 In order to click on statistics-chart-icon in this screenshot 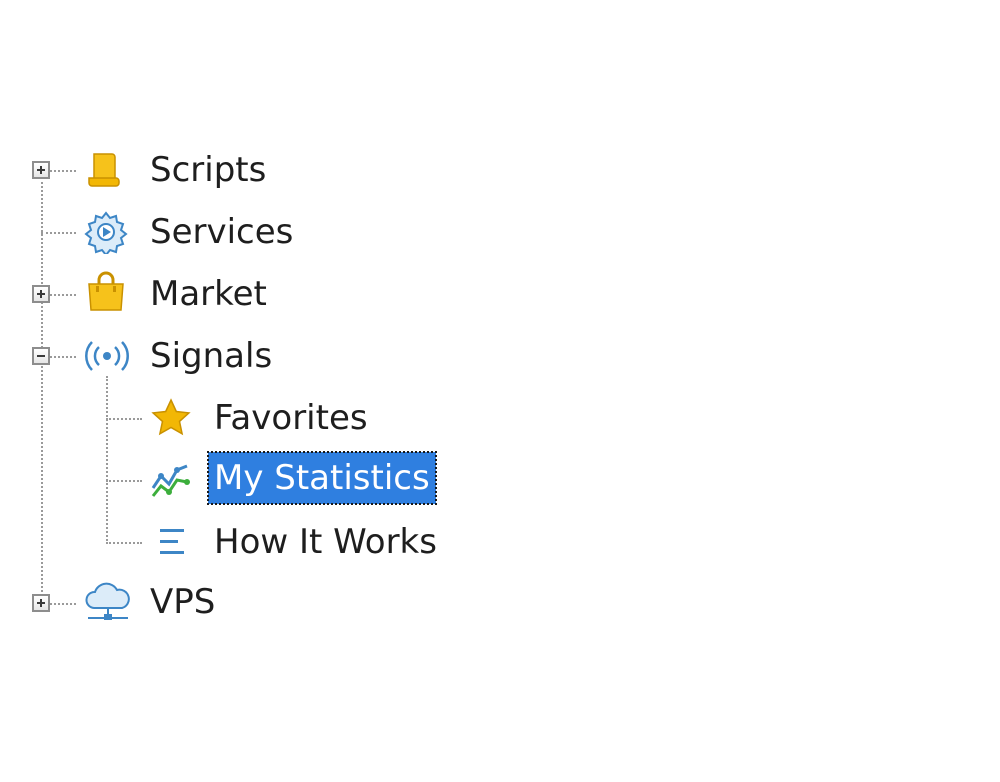, I will do `click(171, 480)`.